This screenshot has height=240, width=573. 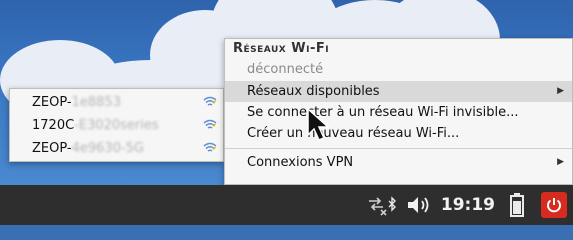 What do you see at coordinates (398, 148) in the screenshot?
I see `menu-separator` at bounding box center [398, 148].